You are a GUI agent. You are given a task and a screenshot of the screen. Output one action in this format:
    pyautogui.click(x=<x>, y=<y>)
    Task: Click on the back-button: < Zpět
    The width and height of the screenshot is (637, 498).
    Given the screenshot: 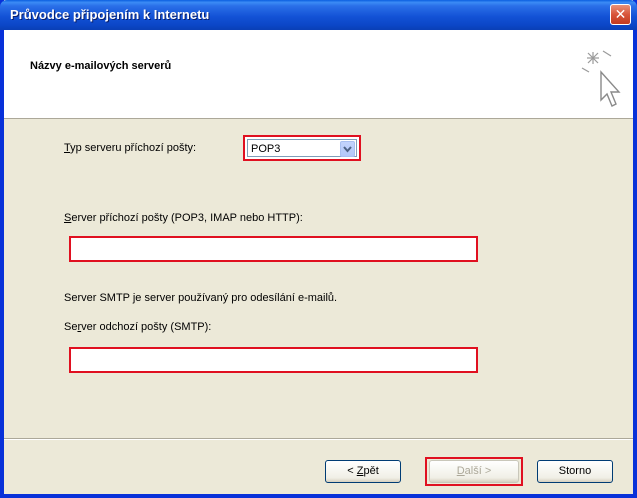 What is the action you would take?
    pyautogui.click(x=363, y=471)
    